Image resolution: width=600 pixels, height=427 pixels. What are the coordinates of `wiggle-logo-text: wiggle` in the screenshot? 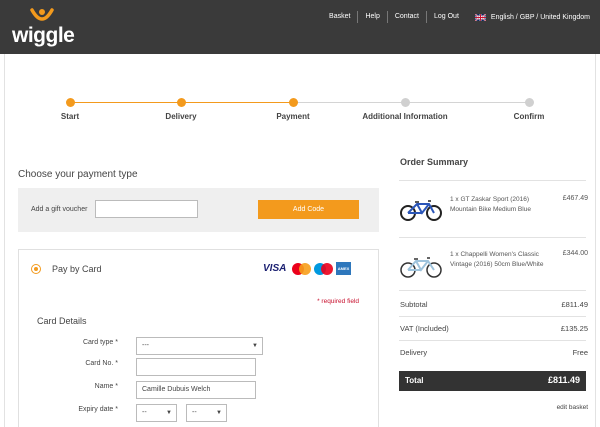 It's located at (43, 35).